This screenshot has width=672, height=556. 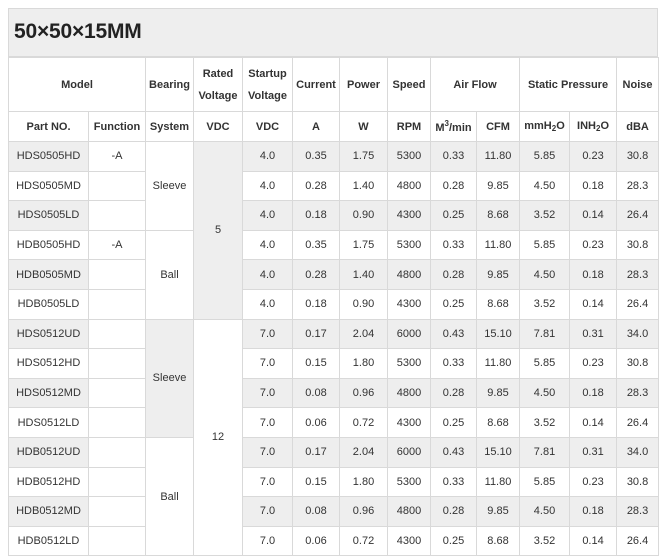 I want to click on airflow-m3-value: 0.43, so click(x=453, y=334).